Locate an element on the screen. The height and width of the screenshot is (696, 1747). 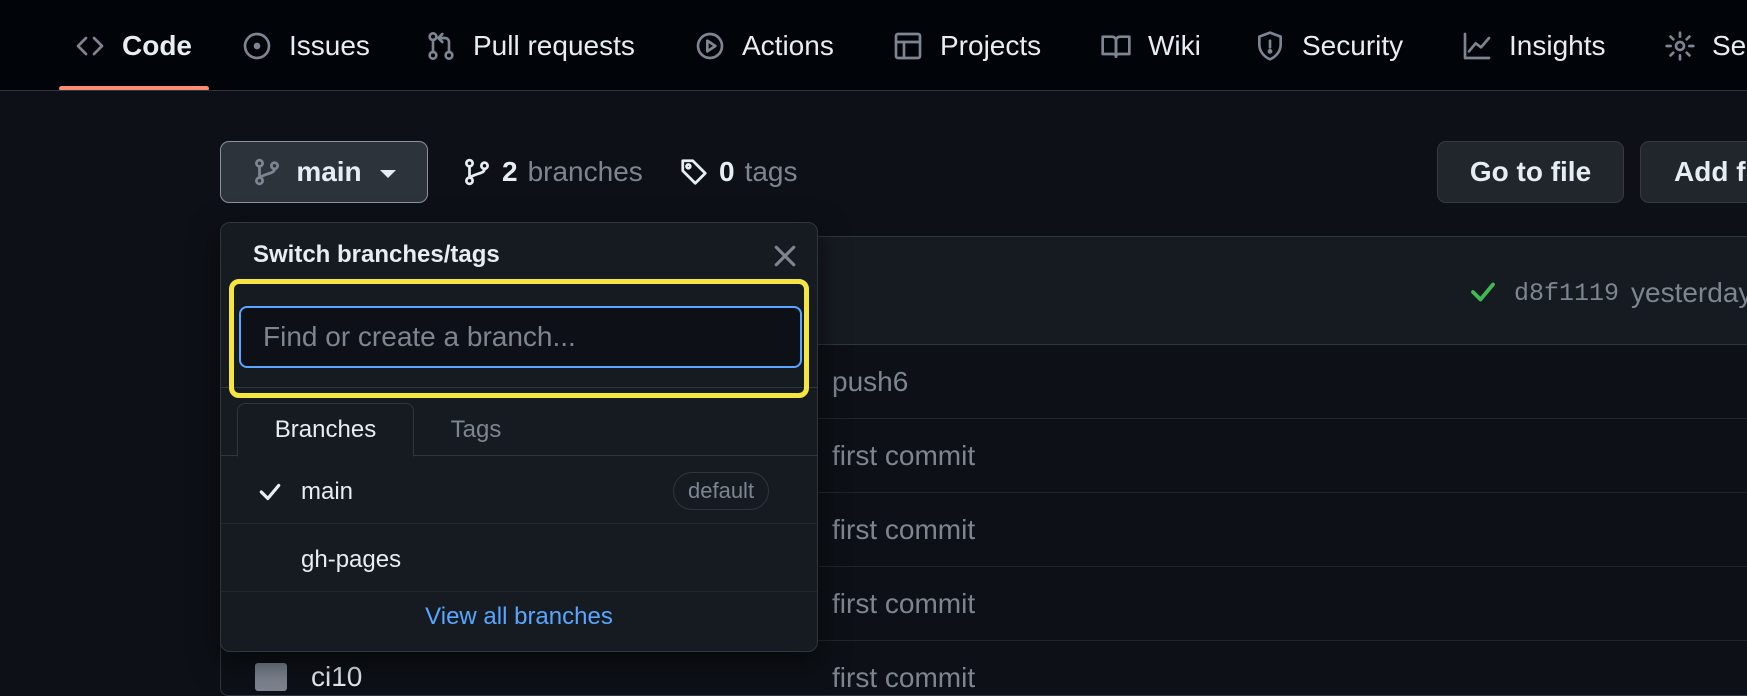
graph-icon is located at coordinates (1477, 45).